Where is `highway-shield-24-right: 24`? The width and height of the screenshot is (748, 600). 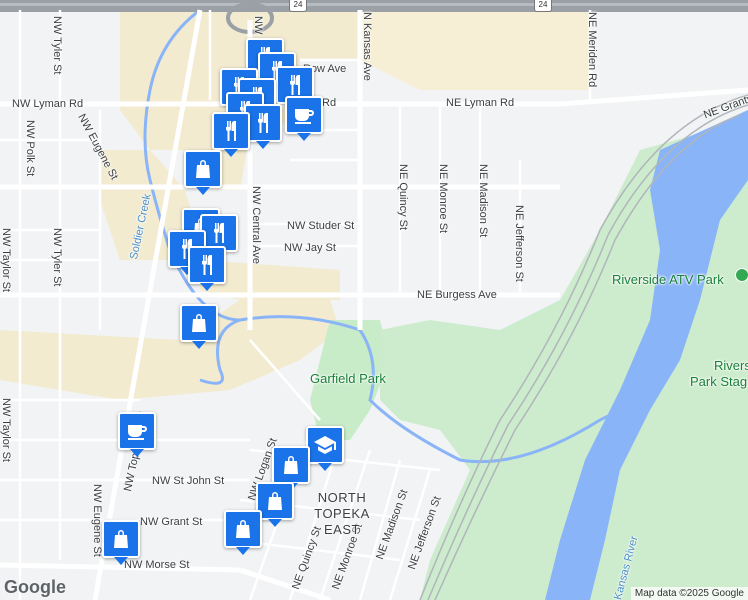 highway-shield-24-right: 24 is located at coordinates (543, 6).